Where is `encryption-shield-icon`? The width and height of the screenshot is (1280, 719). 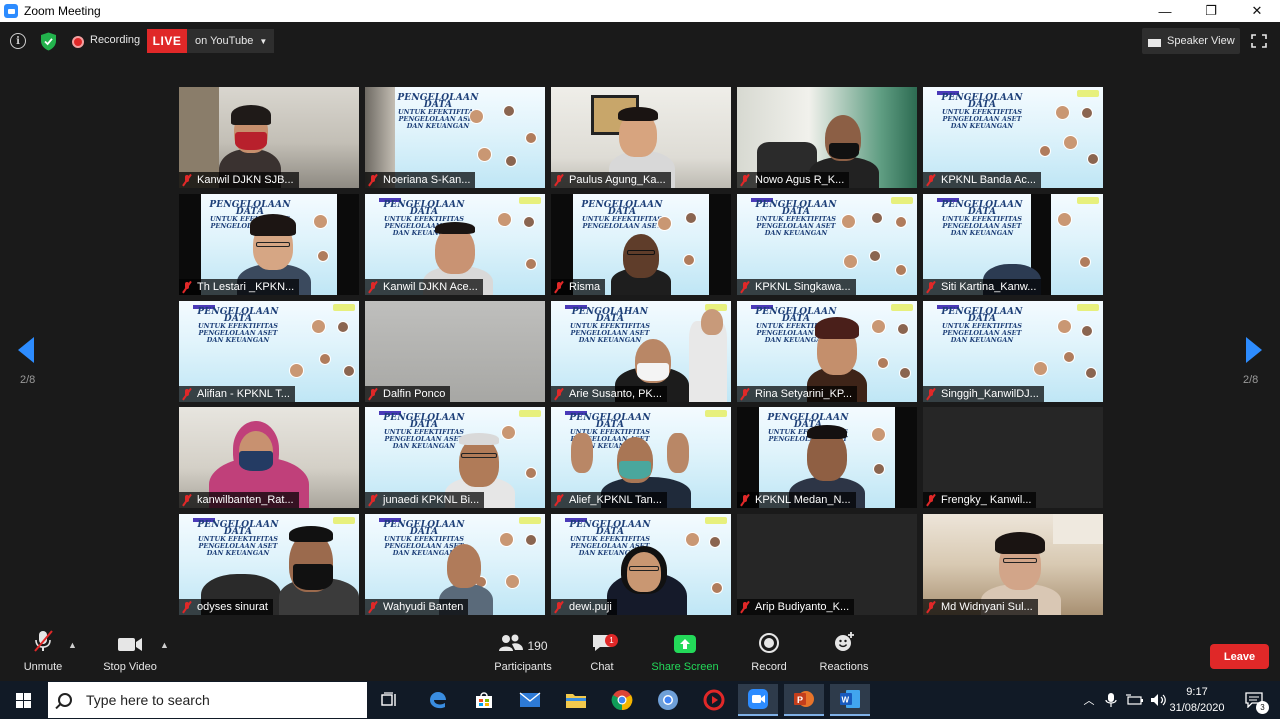 encryption-shield-icon is located at coordinates (48, 41).